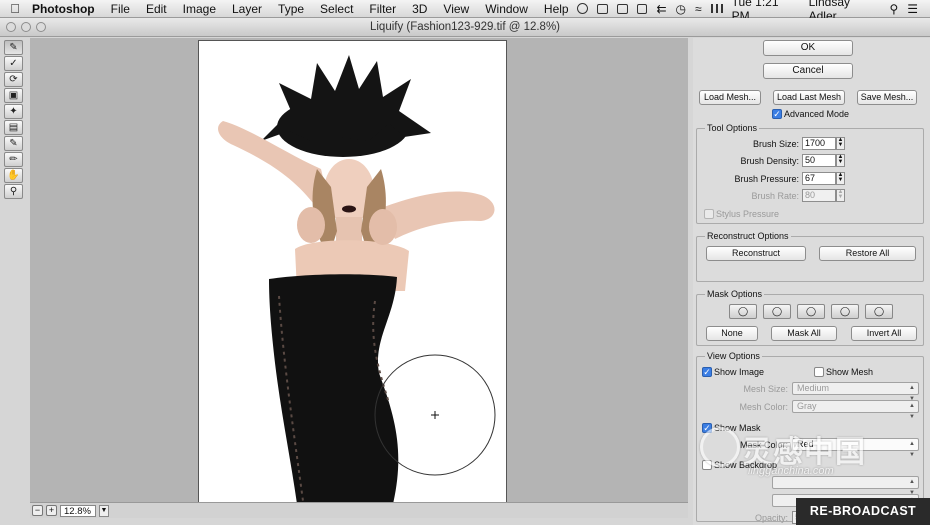 The image size is (930, 525). What do you see at coordinates (419, 9) in the screenshot?
I see `menu-3d: 3D` at bounding box center [419, 9].